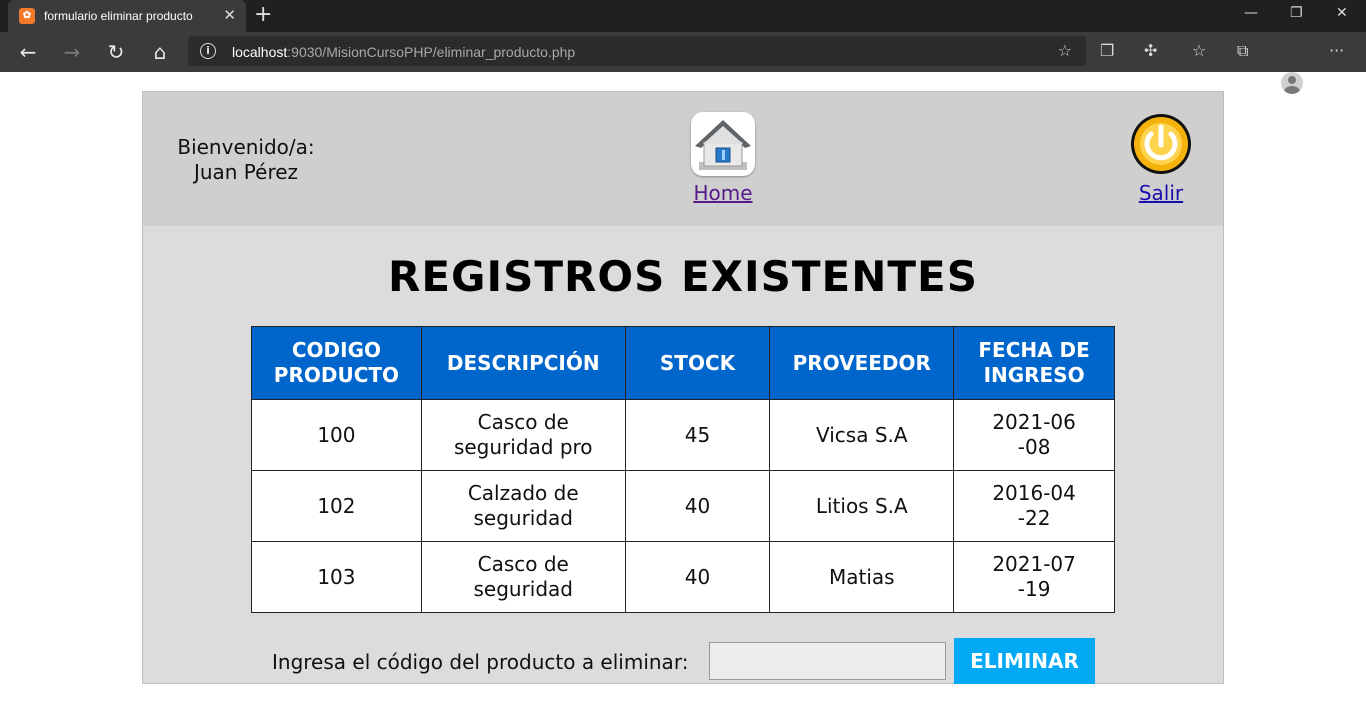  Describe the element at coordinates (246, 147) in the screenshot. I see `welcome-label: Bienvenido/a:` at that location.